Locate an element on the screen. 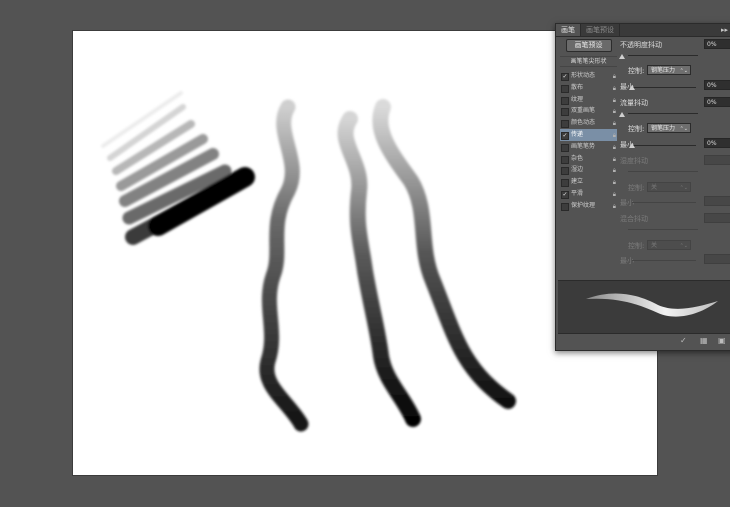 The image size is (730, 507). wetness-jitter-field is located at coordinates (717, 160).